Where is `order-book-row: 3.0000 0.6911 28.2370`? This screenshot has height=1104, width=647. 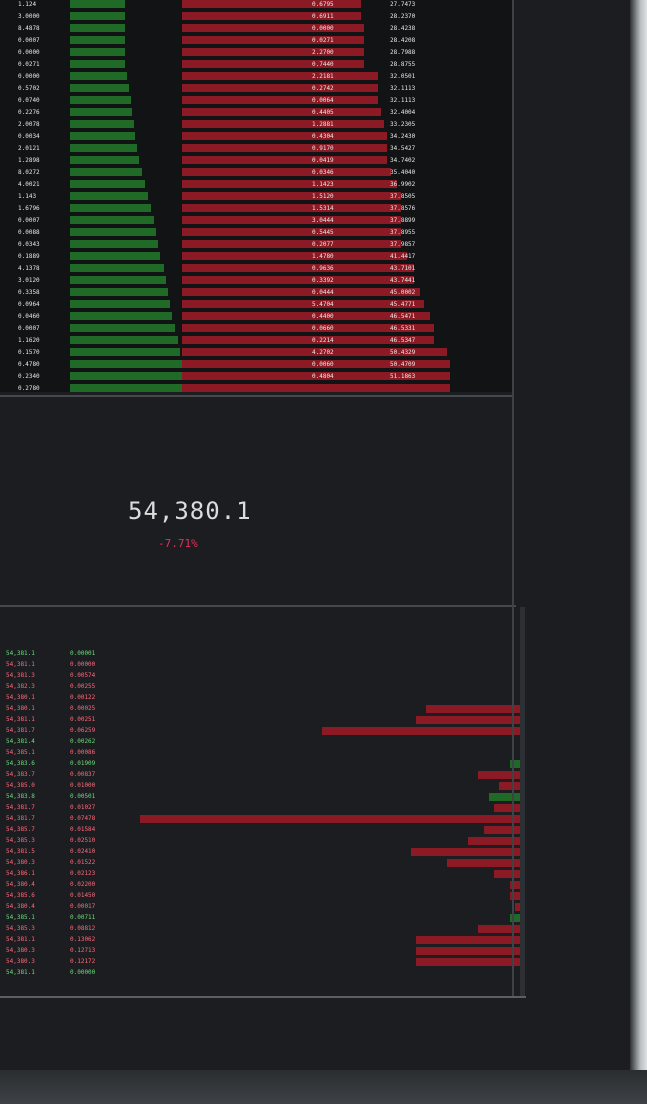 order-book-row: 3.0000 0.6911 28.2370 is located at coordinates (256, 16).